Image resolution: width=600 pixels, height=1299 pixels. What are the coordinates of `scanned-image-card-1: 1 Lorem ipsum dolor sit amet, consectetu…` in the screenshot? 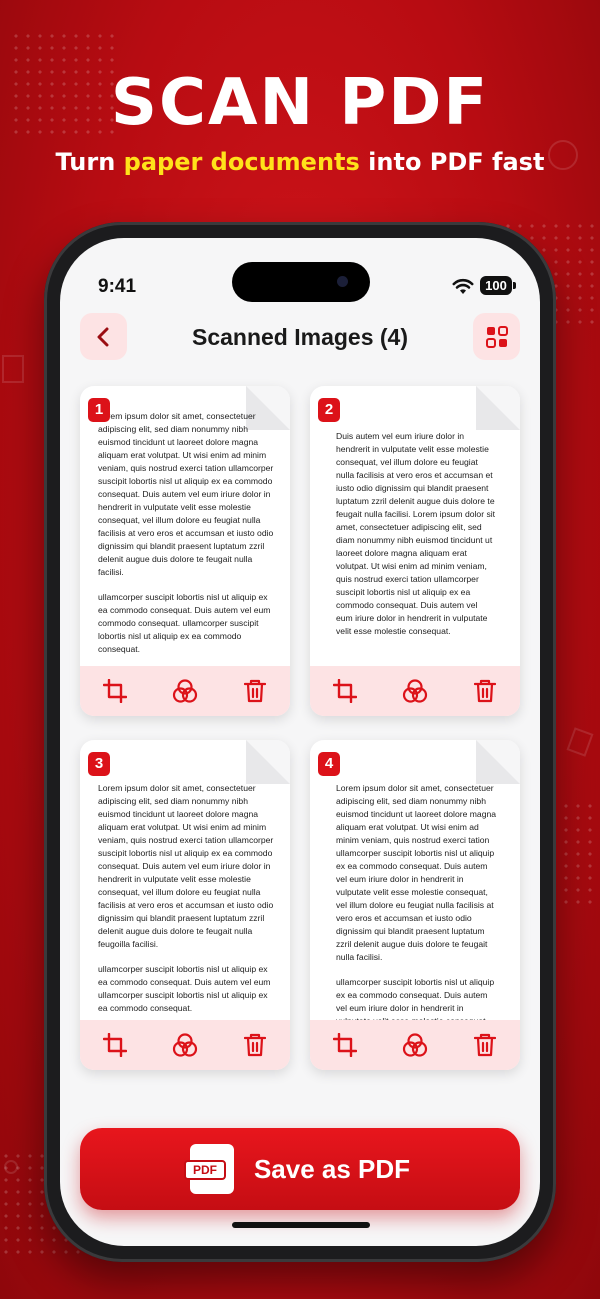 It's located at (185, 551).